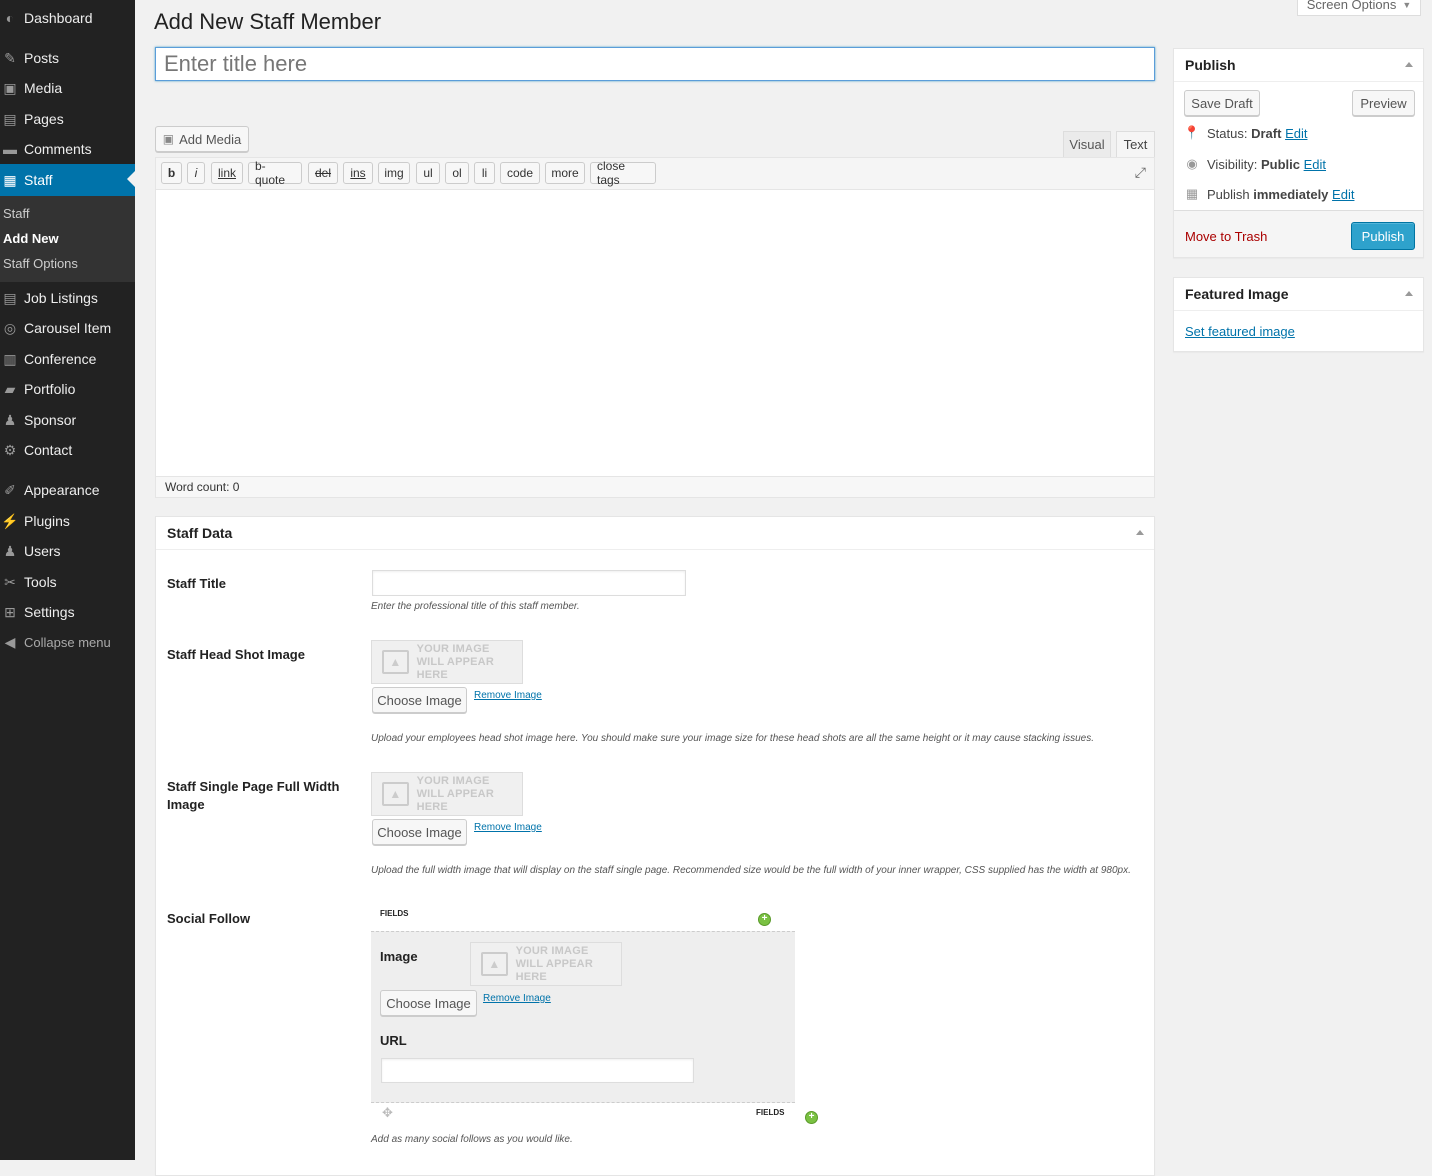 The image size is (1432, 1176). Describe the element at coordinates (268, 21) in the screenshot. I see `page-title: Add New Staff Member` at that location.